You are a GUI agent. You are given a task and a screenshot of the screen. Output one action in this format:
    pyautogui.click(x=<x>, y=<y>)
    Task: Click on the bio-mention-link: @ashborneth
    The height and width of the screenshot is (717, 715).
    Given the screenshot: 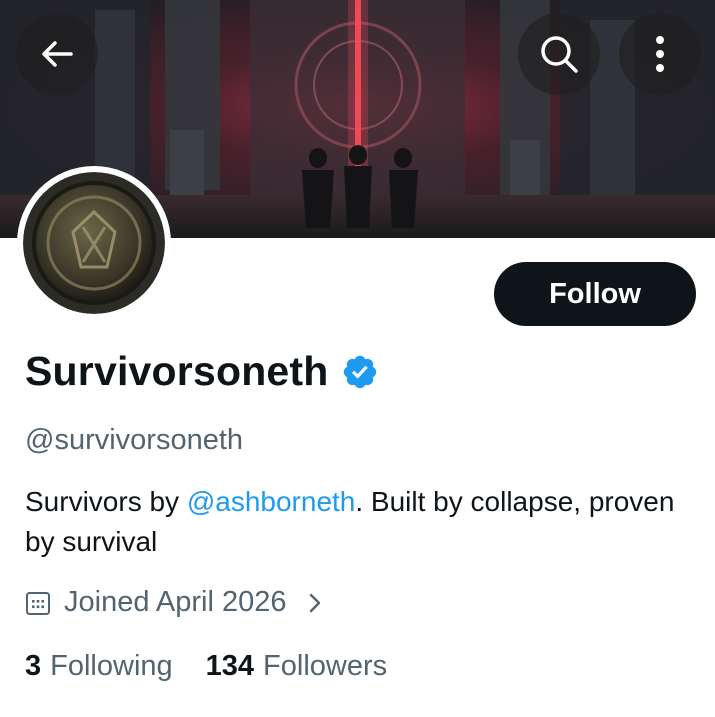 What is the action you would take?
    pyautogui.click(x=271, y=501)
    